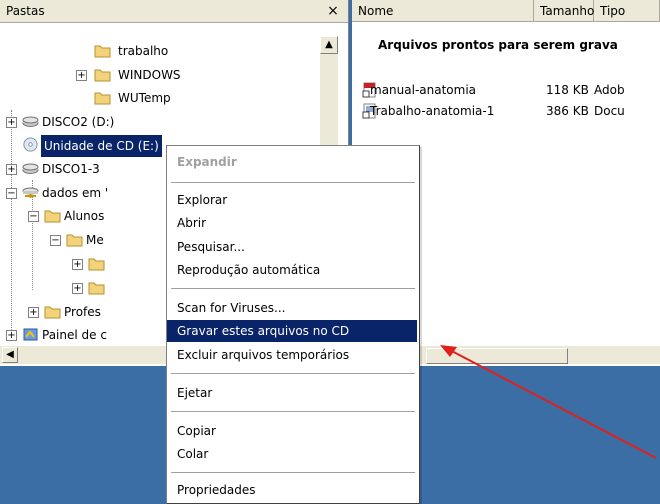  I want to click on menu-item-excluir-temporarios: Excluir arquivos temporários, so click(292, 355).